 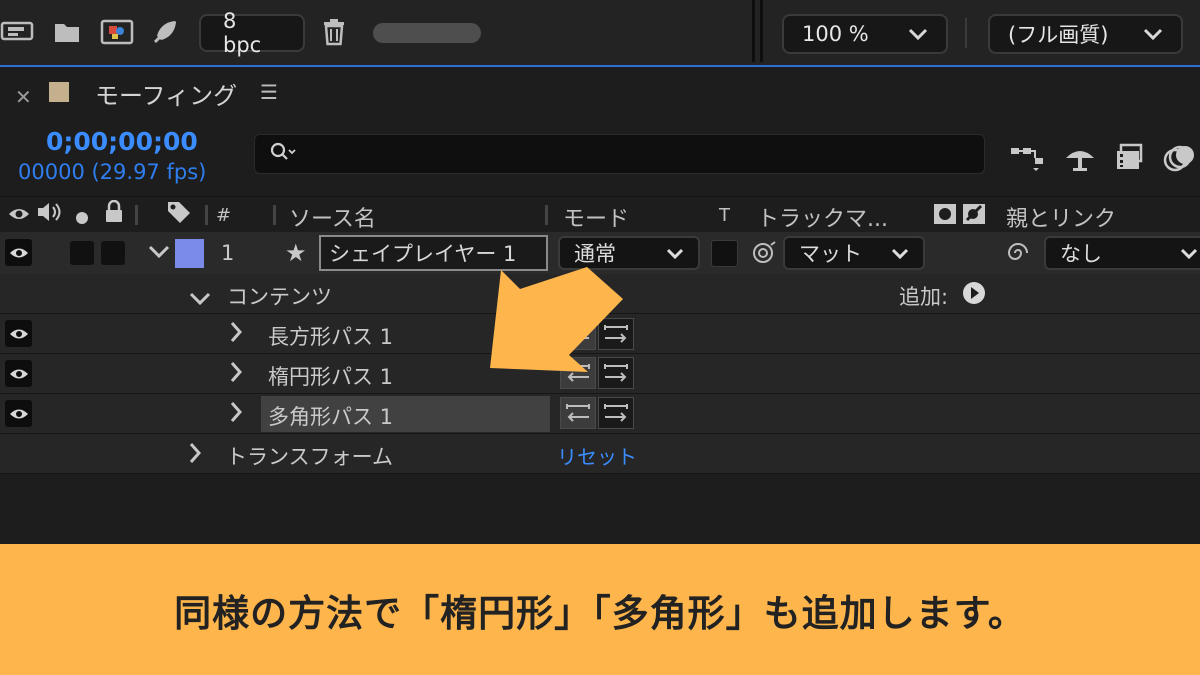 I want to click on av-features-eye-icon, so click(x=19, y=215).